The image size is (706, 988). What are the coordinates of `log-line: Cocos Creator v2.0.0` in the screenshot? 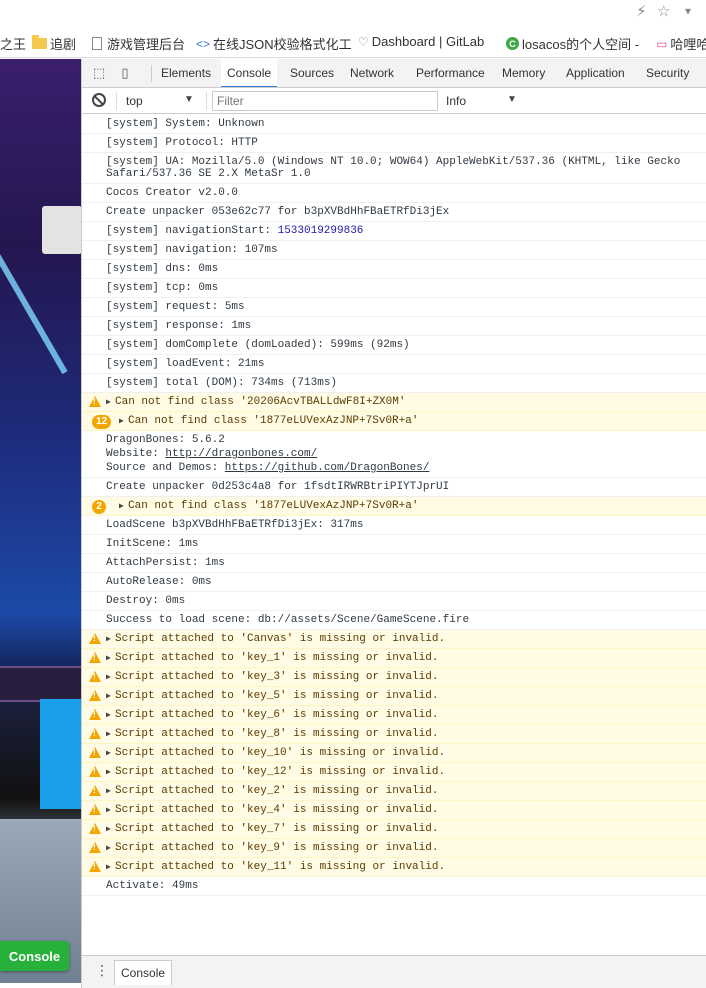 It's located at (394, 193).